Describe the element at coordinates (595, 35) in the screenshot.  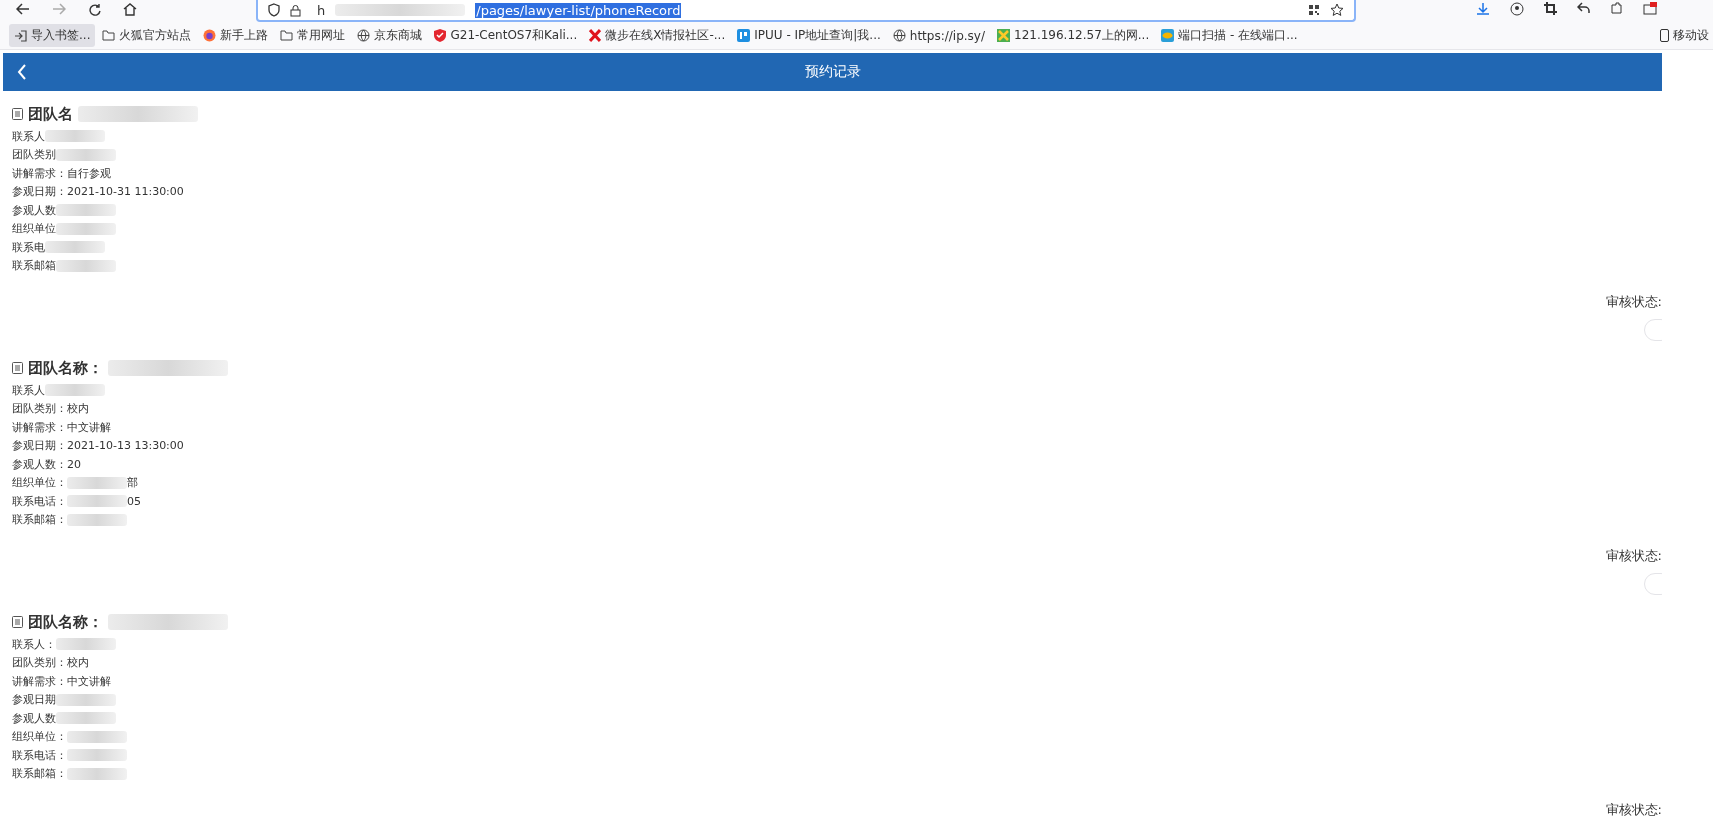
I see `x-logo-icon` at that location.